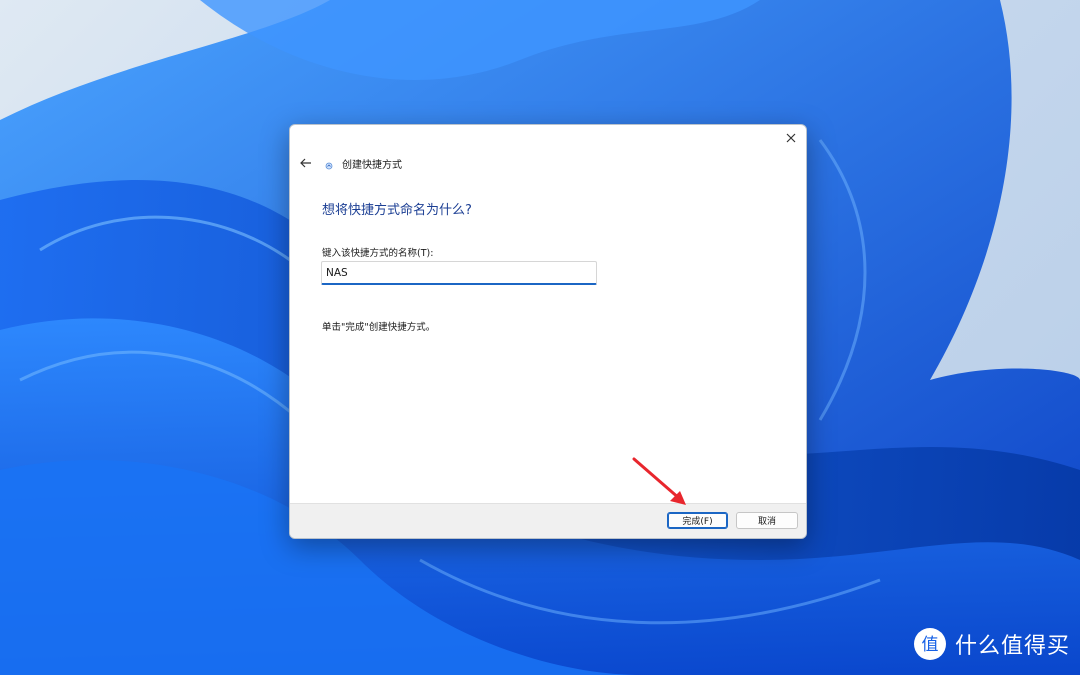 Image resolution: width=1080 pixels, height=675 pixels. I want to click on shortcut-name-input, so click(459, 273).